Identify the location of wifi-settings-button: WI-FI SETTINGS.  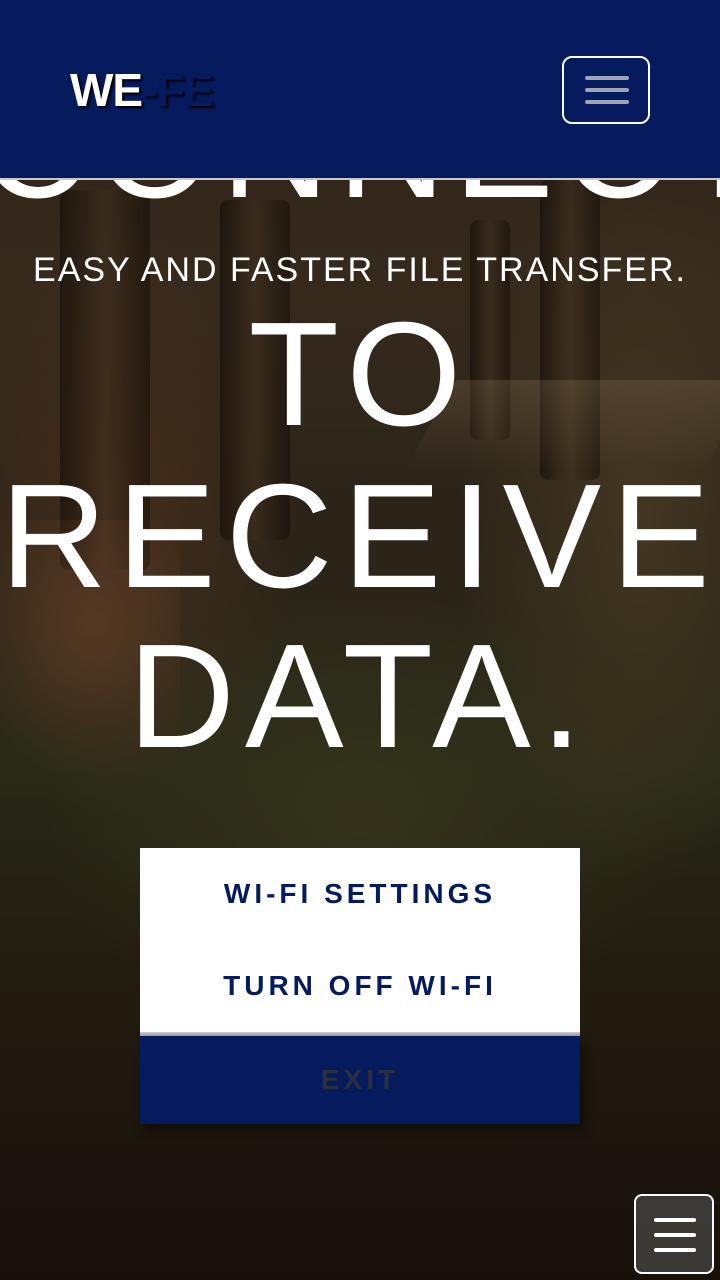
(360, 894).